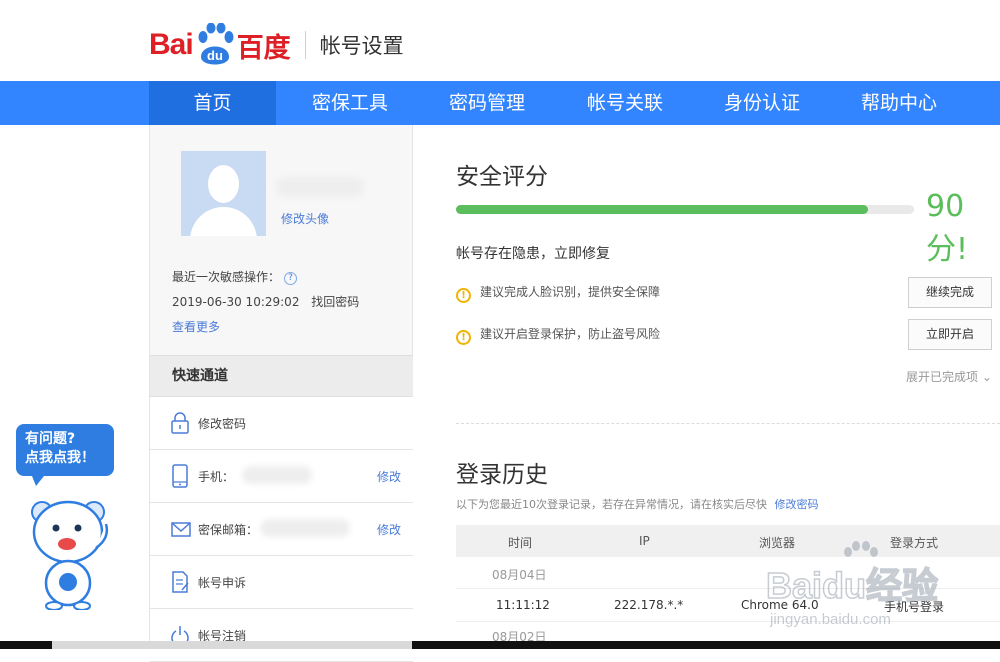 This screenshot has width=1000, height=662. Describe the element at coordinates (180, 423) in the screenshot. I see `lock-icon` at that location.